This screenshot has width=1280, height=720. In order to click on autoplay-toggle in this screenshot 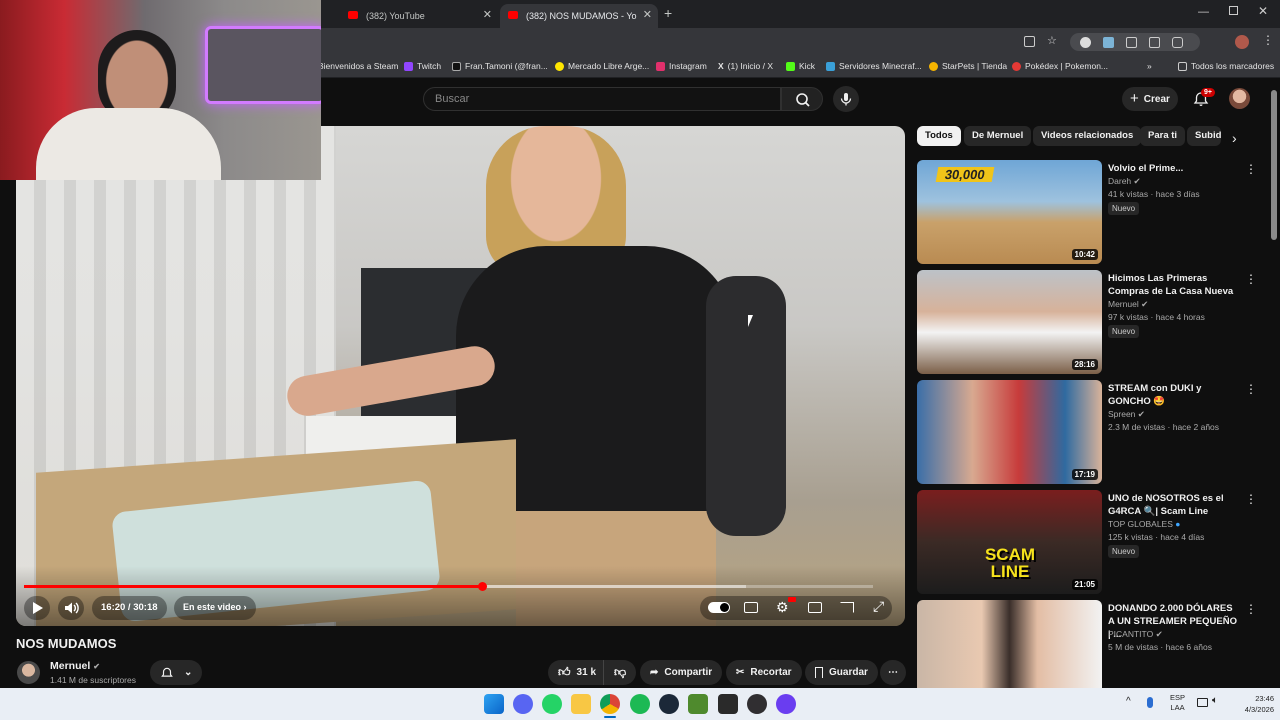, I will do `click(719, 607)`.